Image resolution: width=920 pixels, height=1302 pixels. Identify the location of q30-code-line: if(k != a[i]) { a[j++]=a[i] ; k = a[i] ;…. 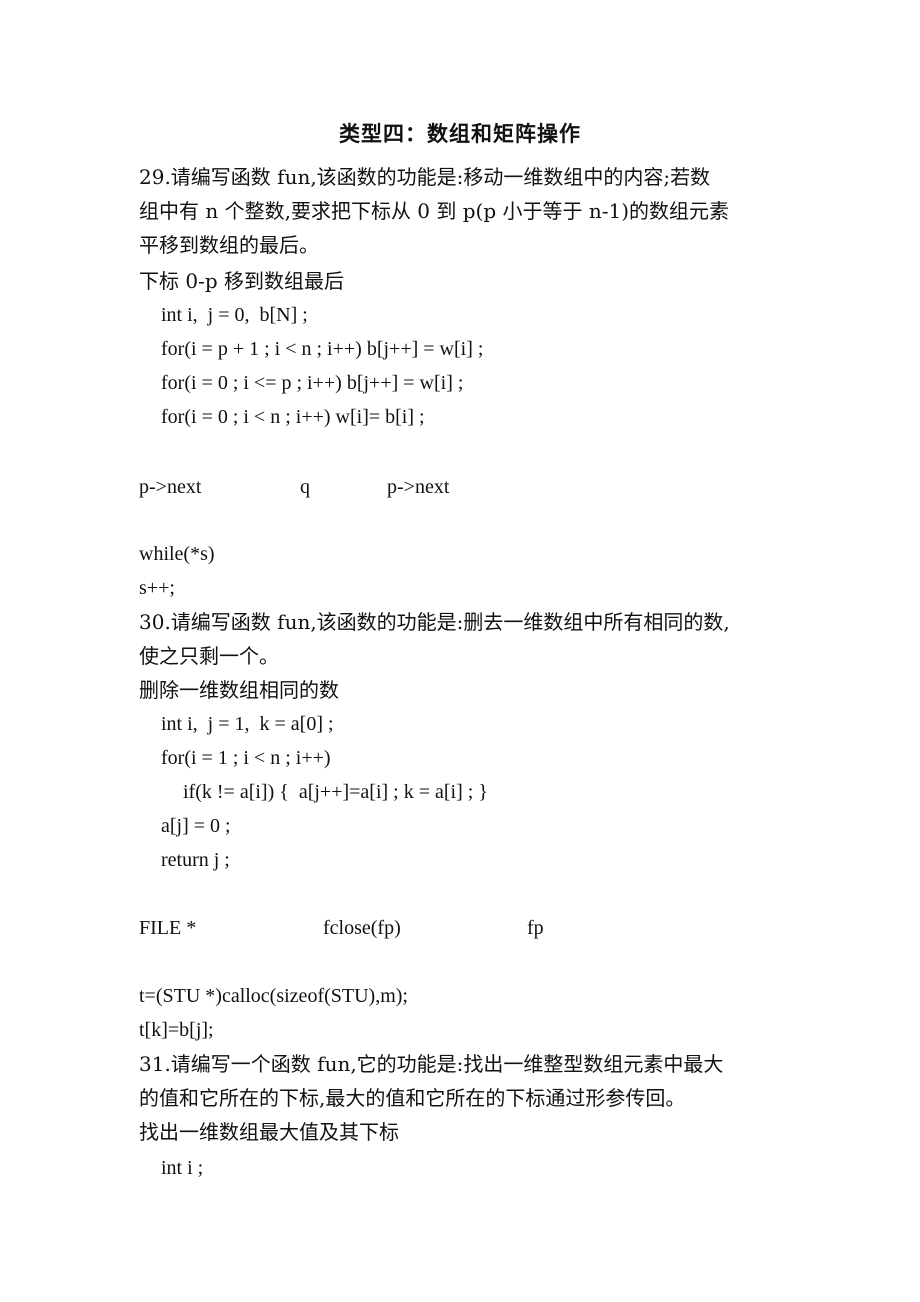
(335, 792).